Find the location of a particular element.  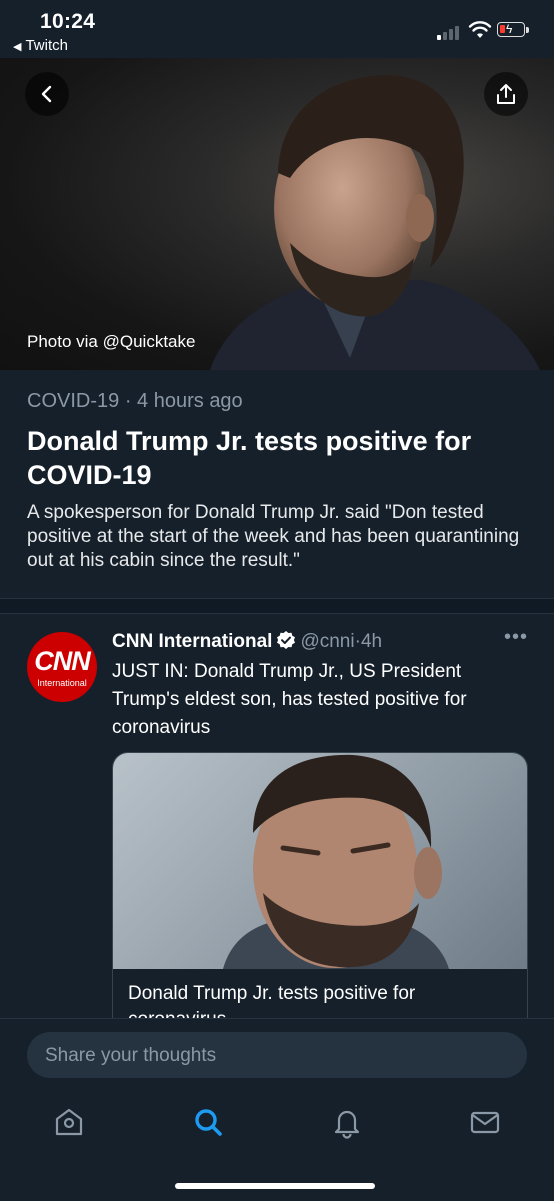

wifi-icon is located at coordinates (480, 29).